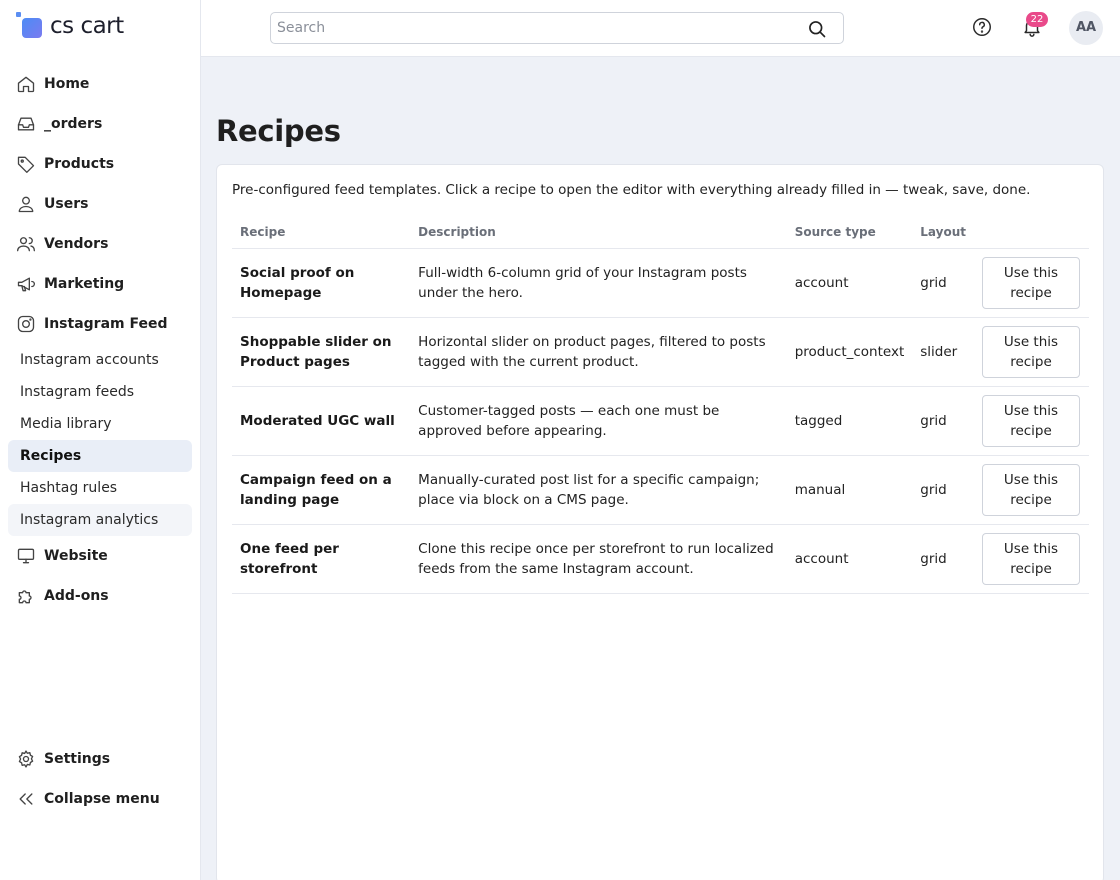 The height and width of the screenshot is (880, 1120). Describe the element at coordinates (26, 204) in the screenshot. I see `user-icon` at that location.